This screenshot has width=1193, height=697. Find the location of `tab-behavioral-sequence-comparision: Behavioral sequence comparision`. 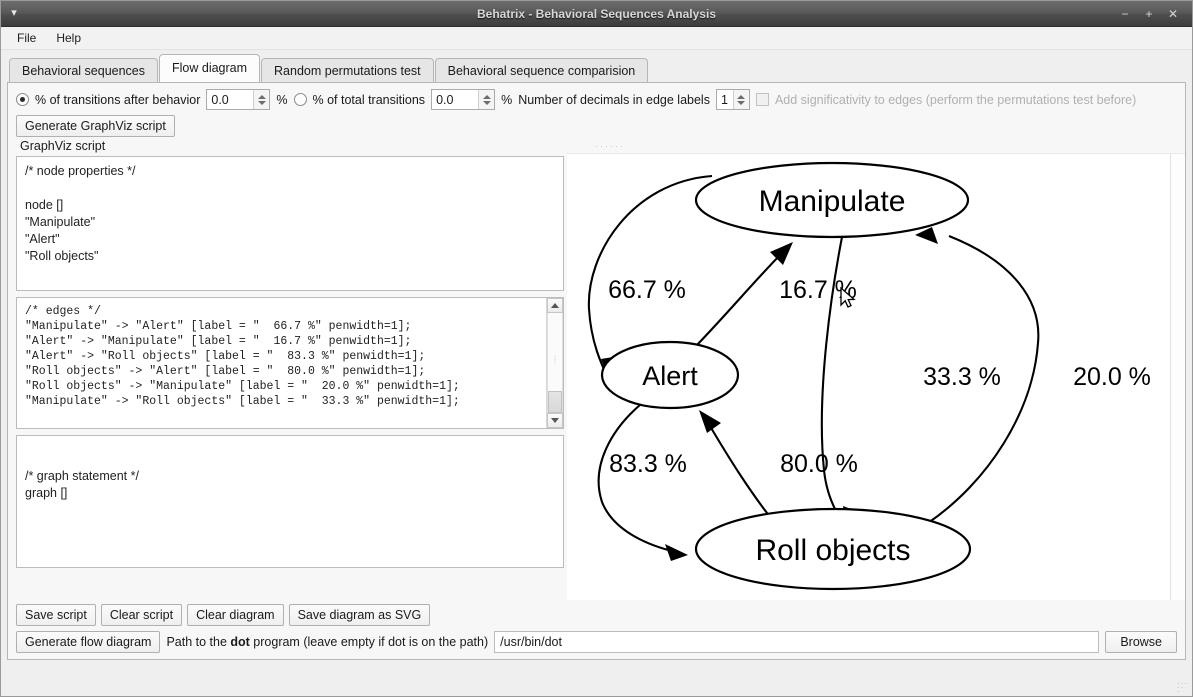

tab-behavioral-sequence-comparision: Behavioral sequence comparision is located at coordinates (541, 70).